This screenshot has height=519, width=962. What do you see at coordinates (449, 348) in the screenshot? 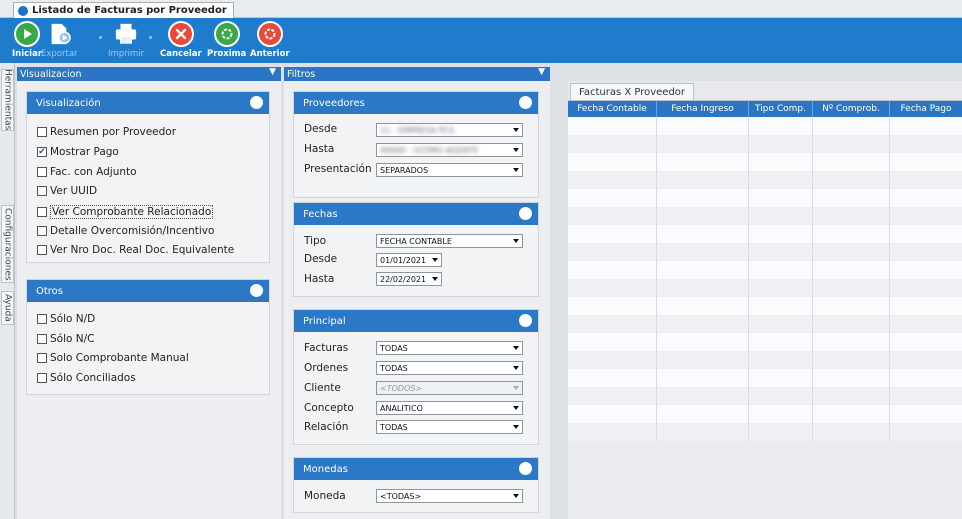
I see `facturas-select: TODAS` at bounding box center [449, 348].